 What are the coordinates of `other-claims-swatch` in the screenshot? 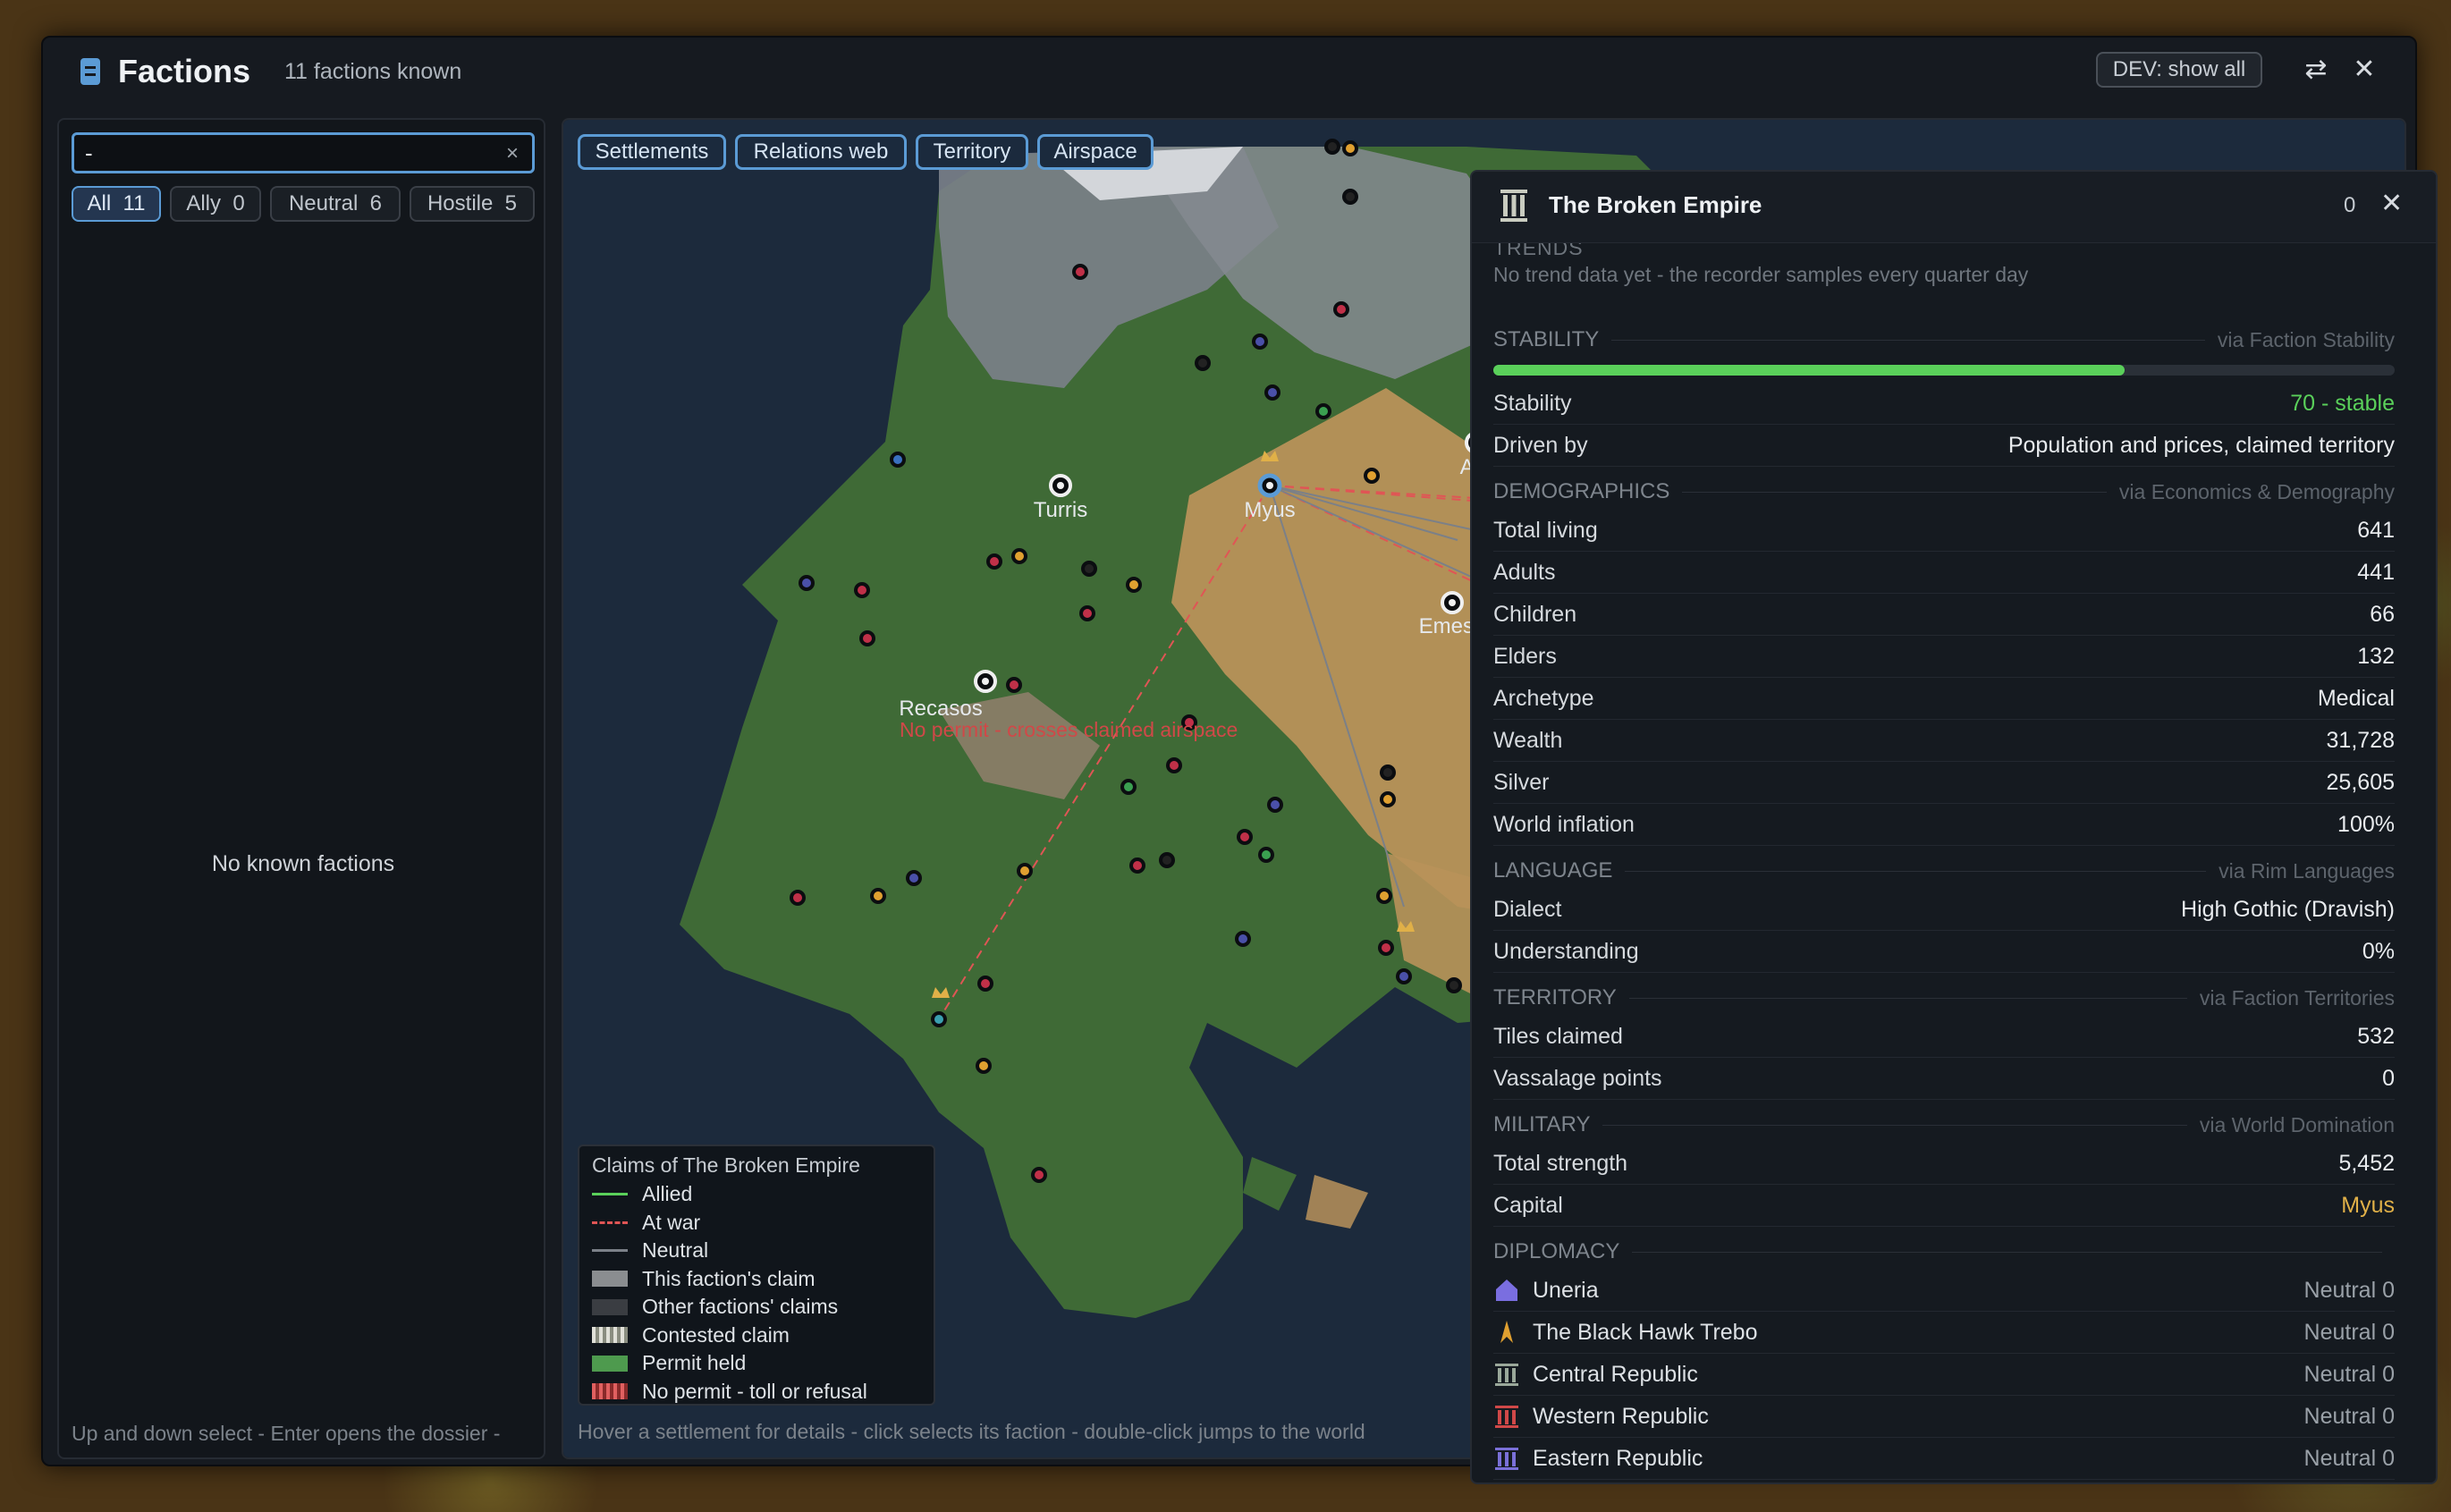 It's located at (610, 1307).